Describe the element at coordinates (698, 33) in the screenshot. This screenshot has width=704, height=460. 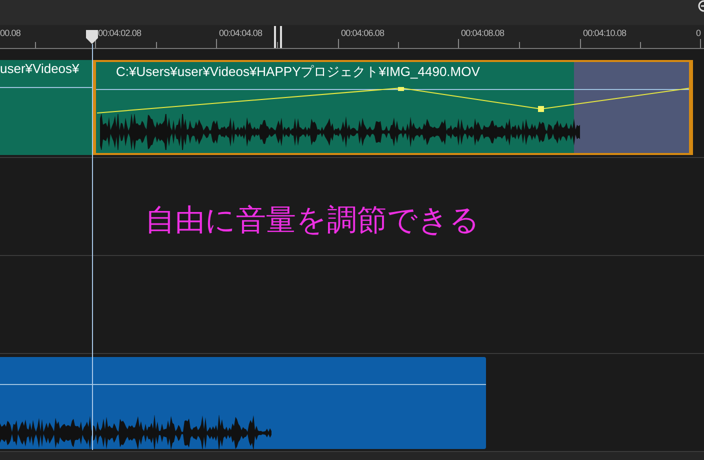
I see `time-label: 0` at that location.